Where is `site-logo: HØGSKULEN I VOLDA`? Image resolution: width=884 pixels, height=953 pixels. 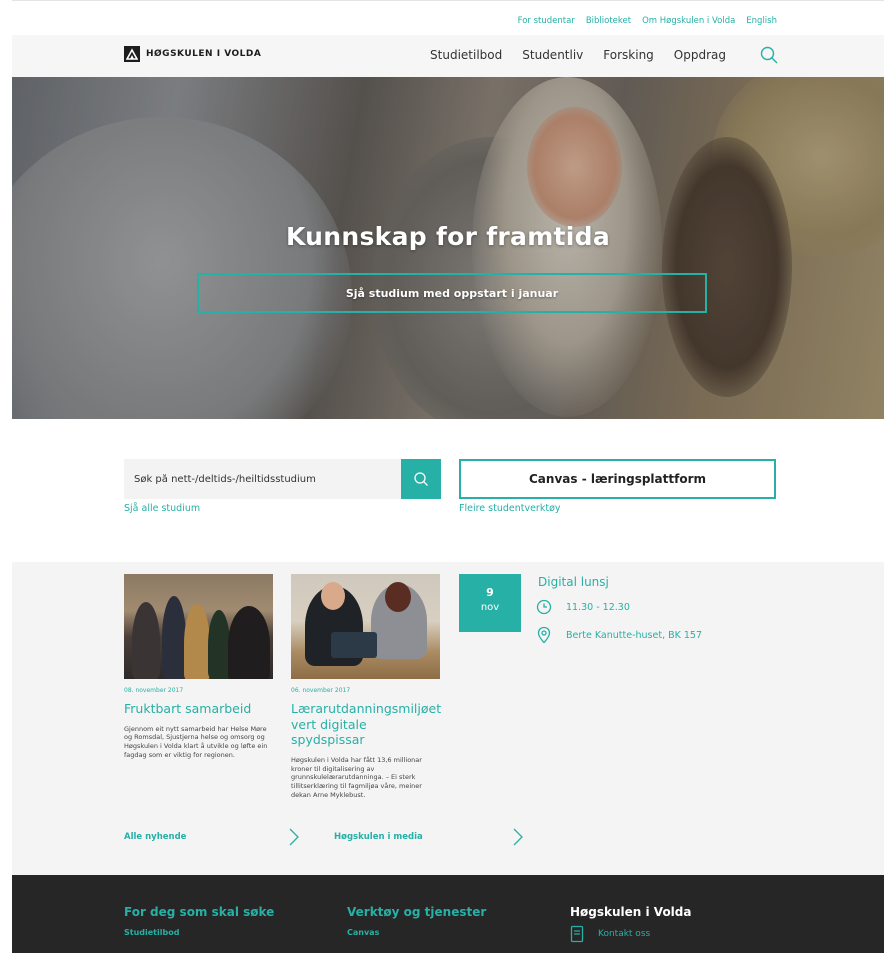 site-logo: HØGSKULEN I VOLDA is located at coordinates (192, 54).